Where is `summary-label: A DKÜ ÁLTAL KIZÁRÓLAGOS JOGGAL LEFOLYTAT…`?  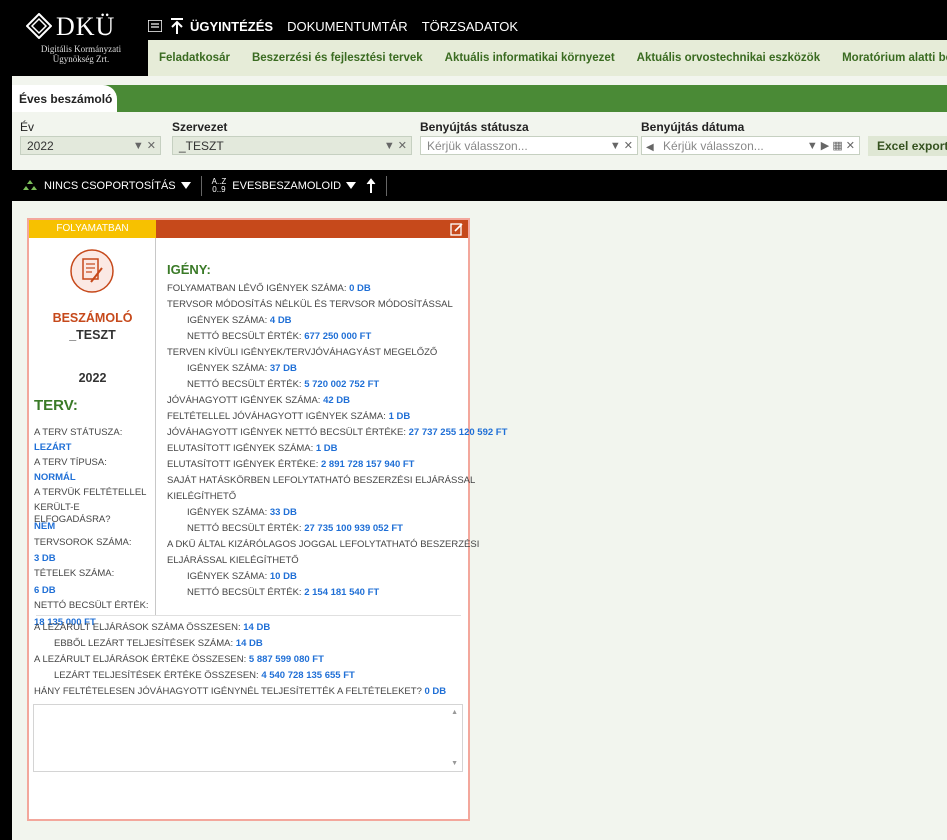 summary-label: A DKÜ ÁLTAL KIZÁRÓLAGOS JOGGAL LEFOLYTAT… is located at coordinates (323, 544).